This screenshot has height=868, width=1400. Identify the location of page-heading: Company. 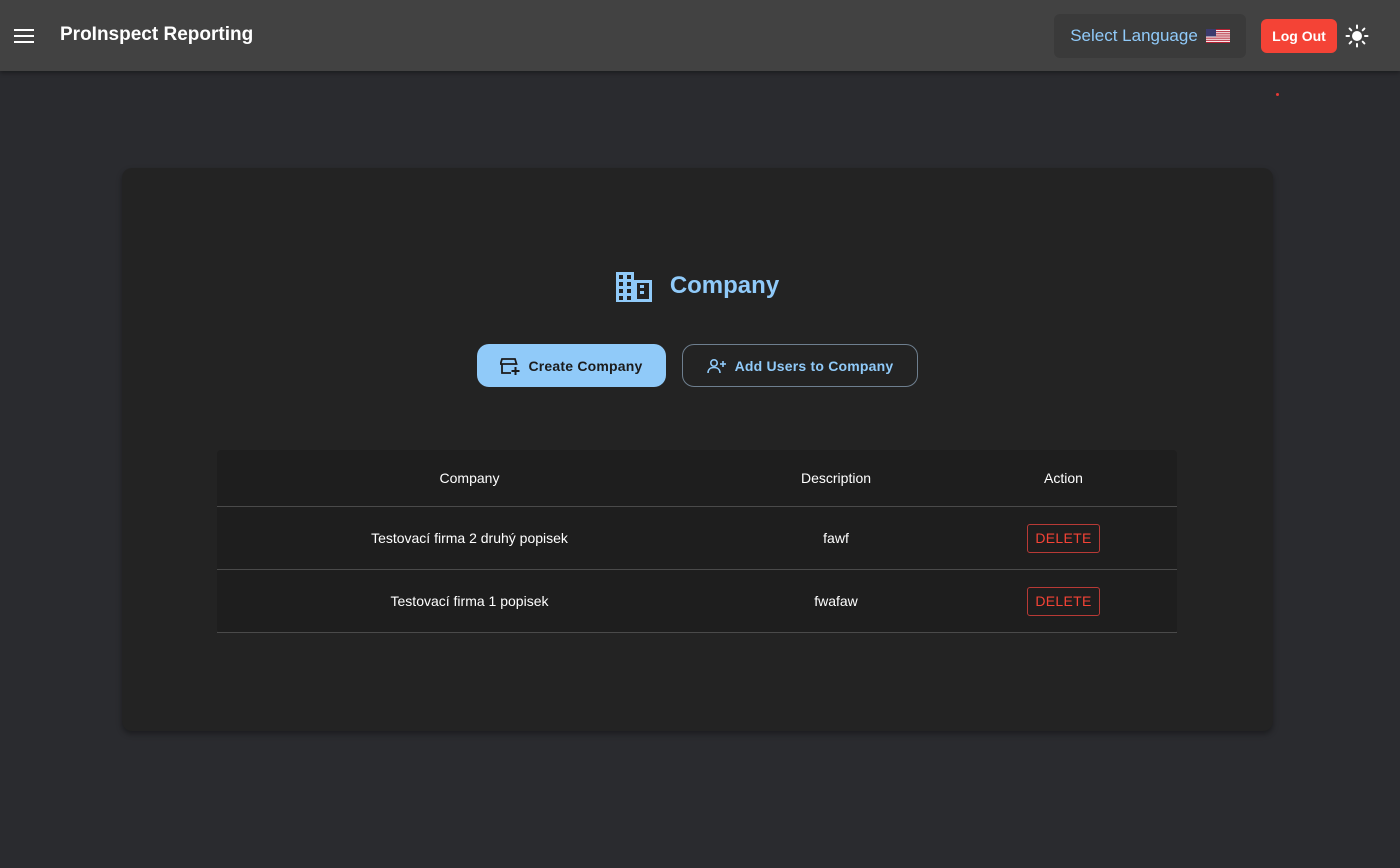
(697, 286).